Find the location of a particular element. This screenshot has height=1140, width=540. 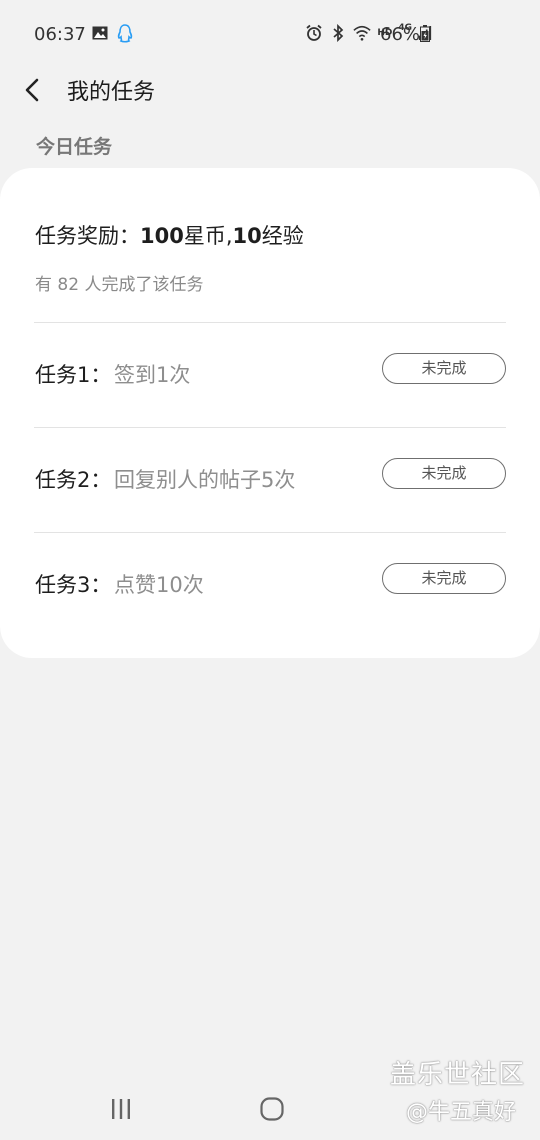

status-bar: 06:37 HD 4G 66% is located at coordinates (270, 34).